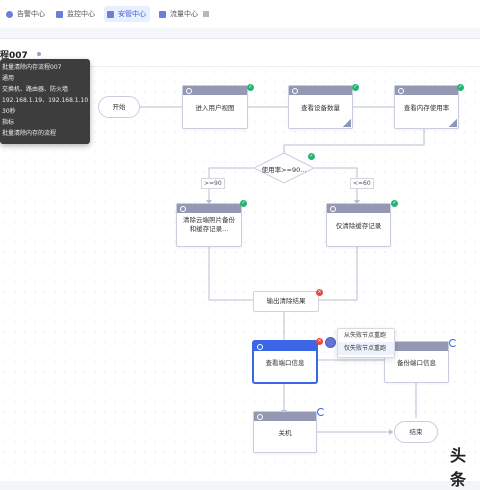 Image resolution: width=480 pixels, height=490 pixels. Describe the element at coordinates (9, 111) in the screenshot. I see `tooltip-timeout: 30秒` at that location.